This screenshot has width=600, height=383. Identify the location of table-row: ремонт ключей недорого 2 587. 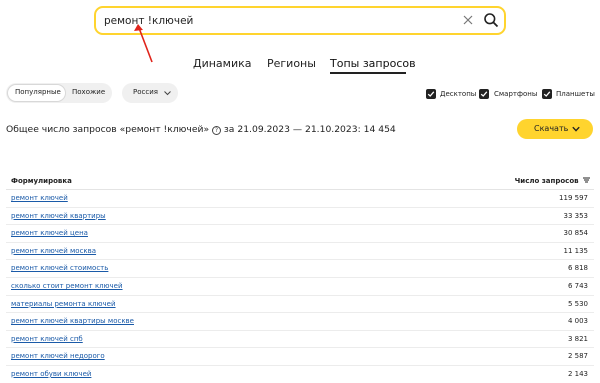
(300, 357).